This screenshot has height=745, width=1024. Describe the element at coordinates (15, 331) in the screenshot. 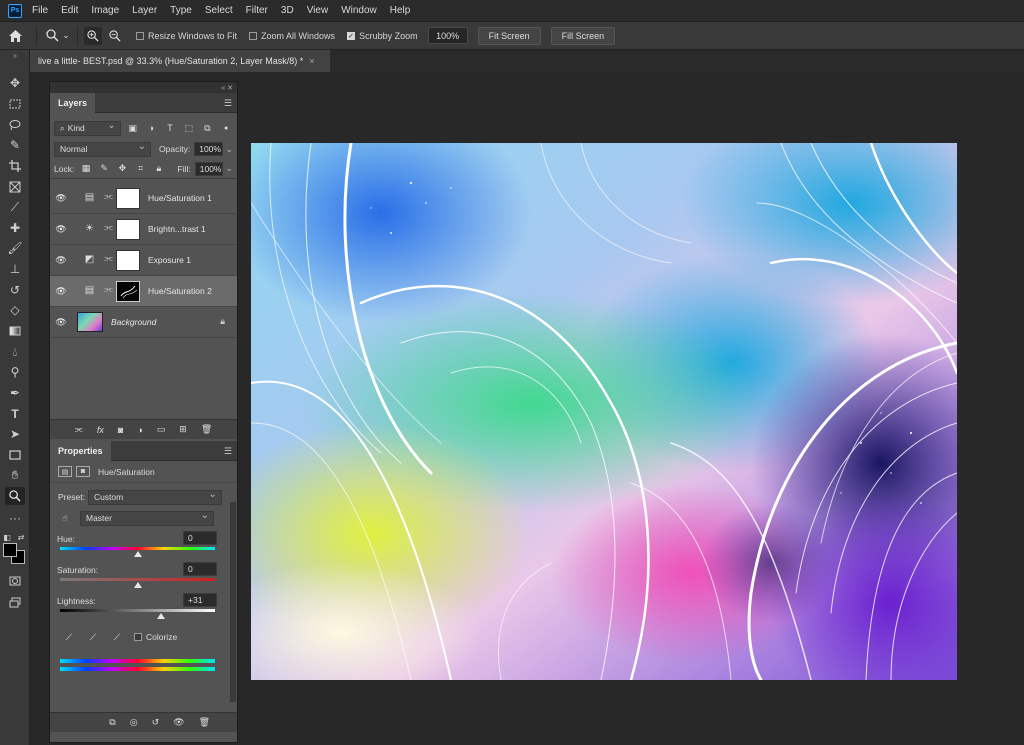

I see `gradient-tool-icon` at that location.